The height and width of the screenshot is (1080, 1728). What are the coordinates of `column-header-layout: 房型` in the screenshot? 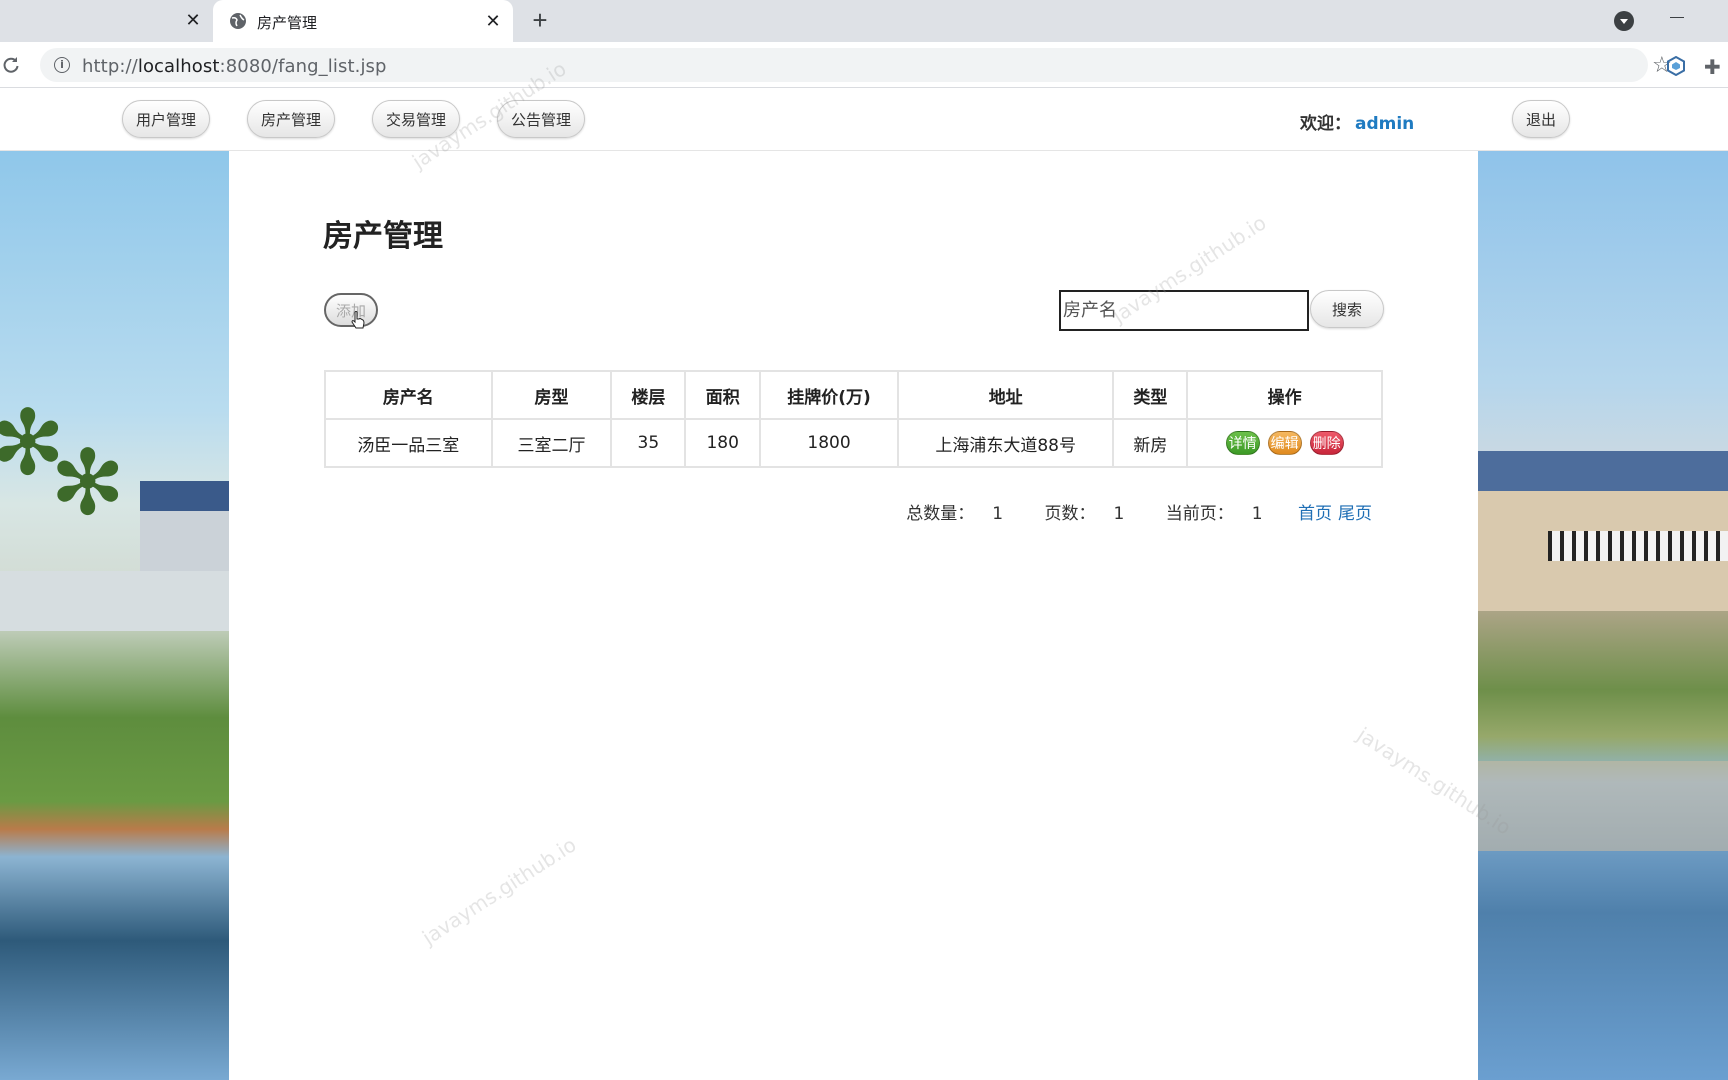 It's located at (551, 395).